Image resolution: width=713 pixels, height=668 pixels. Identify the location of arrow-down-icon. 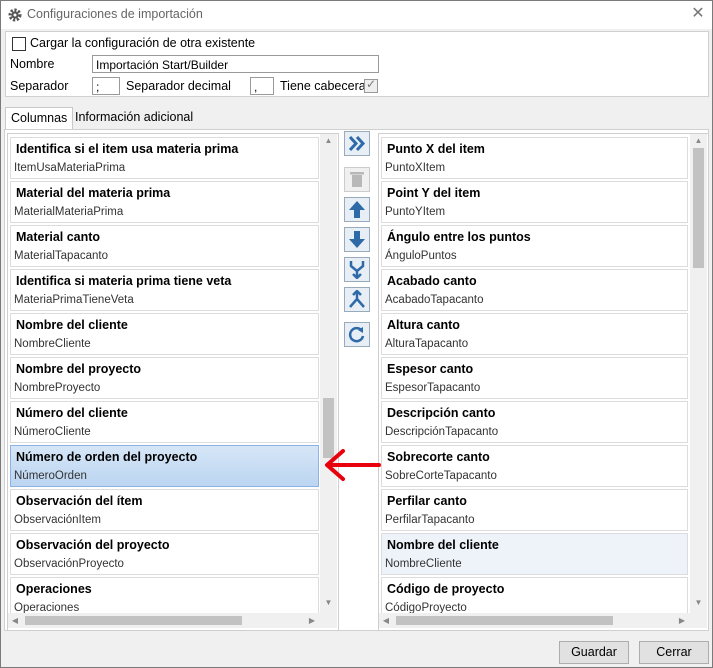
(357, 239).